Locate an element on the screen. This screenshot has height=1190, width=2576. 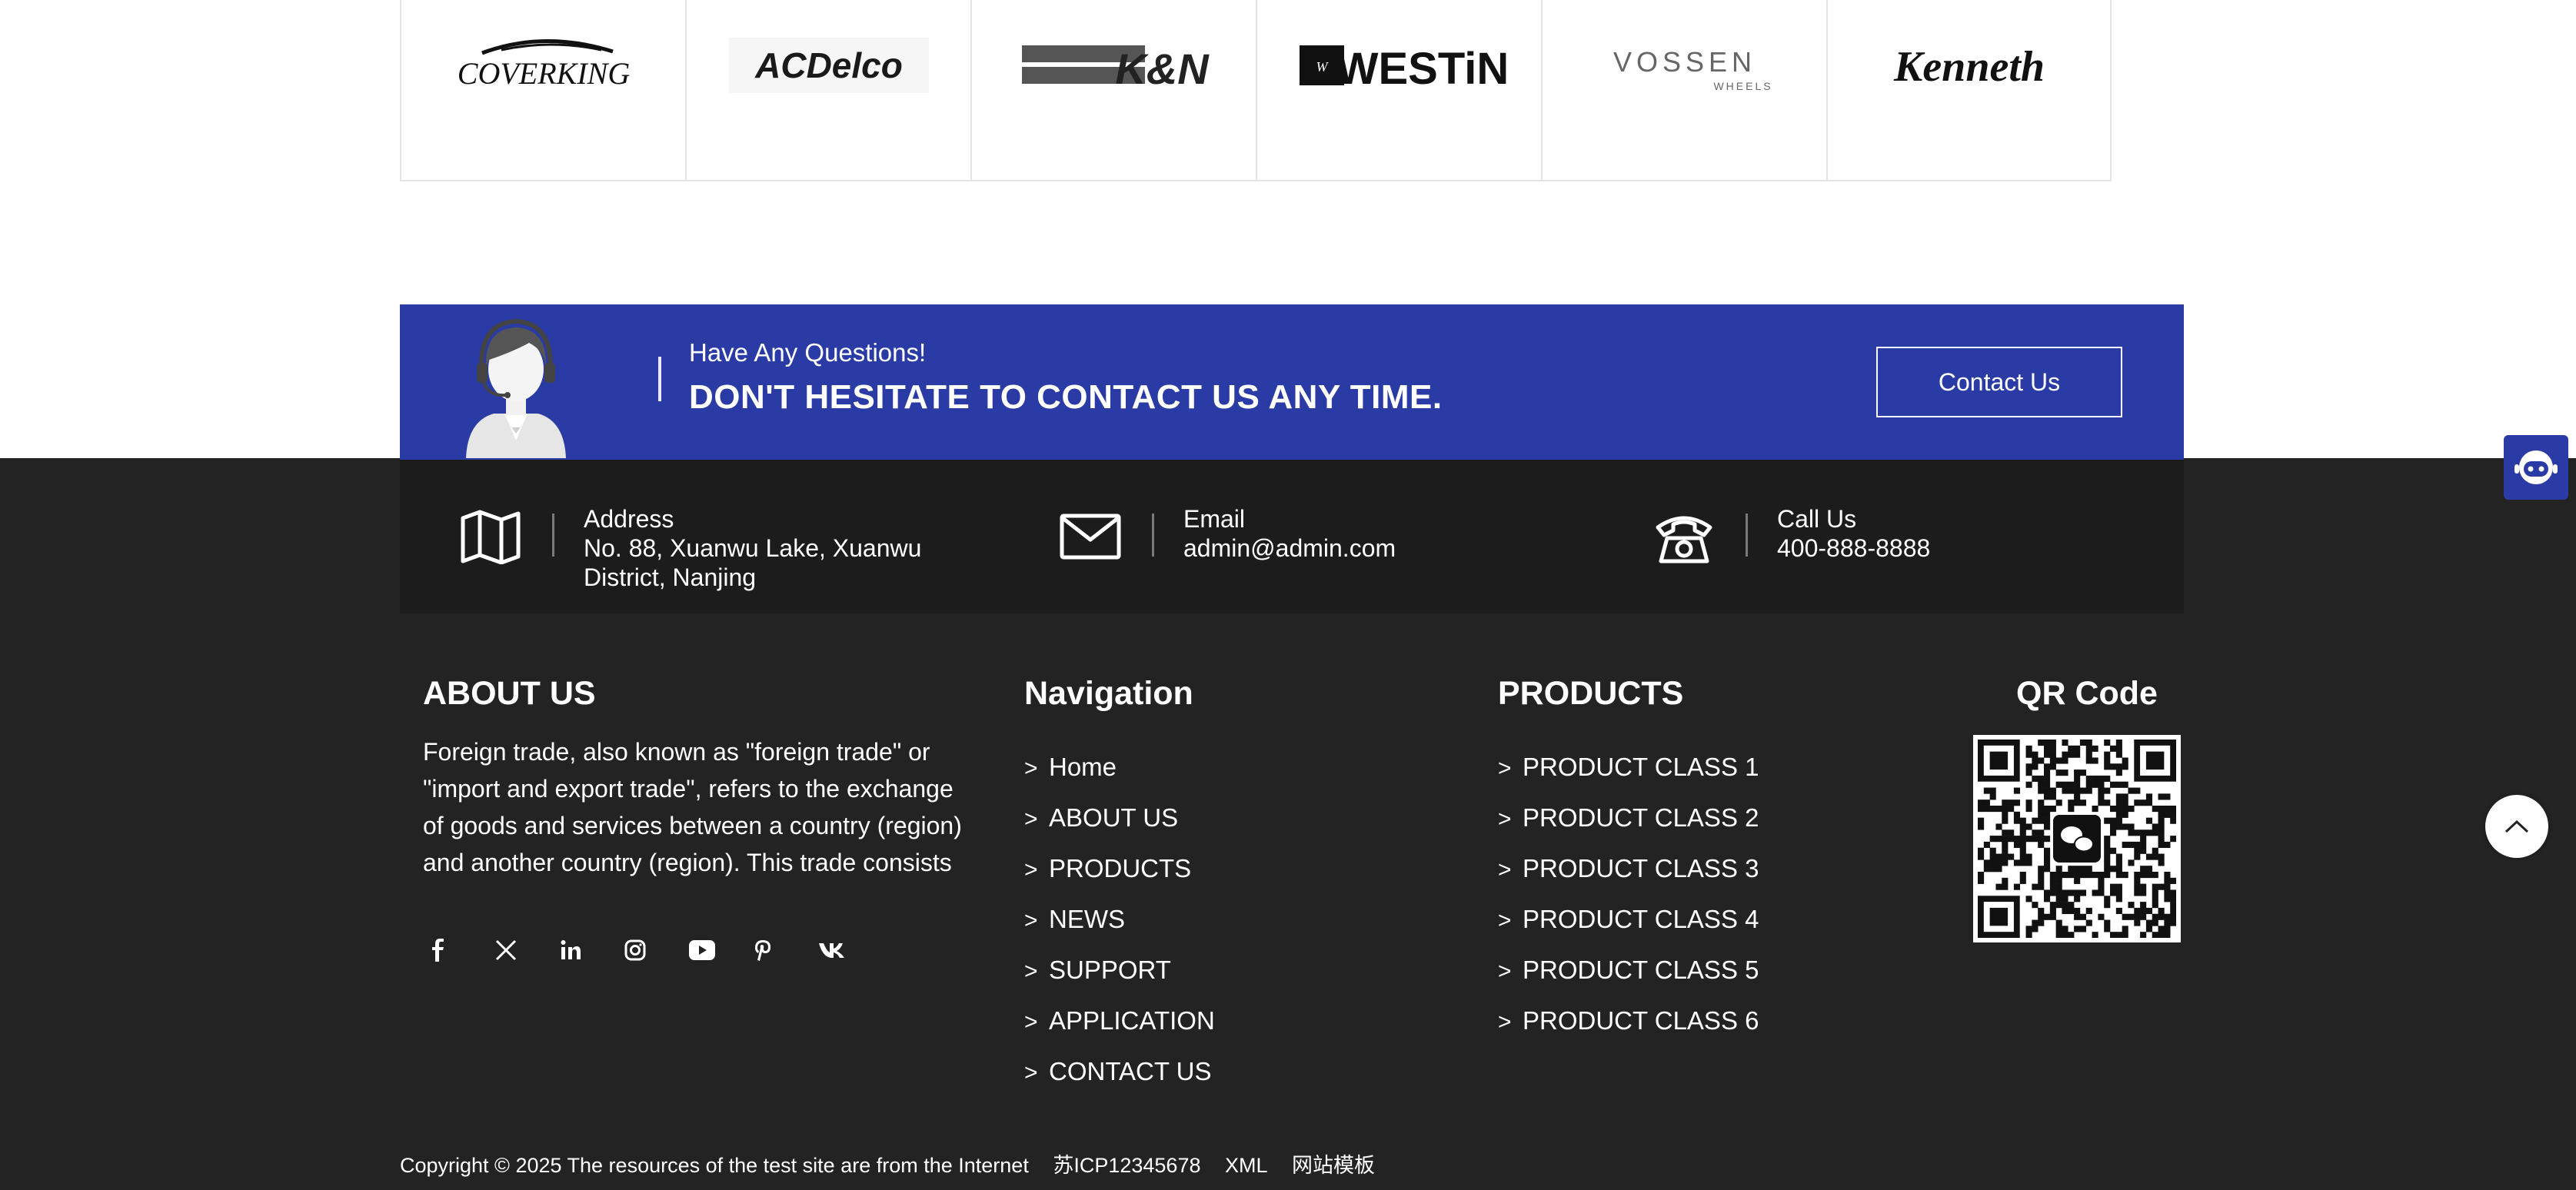
nav-item-label: Home is located at coordinates (1083, 767).